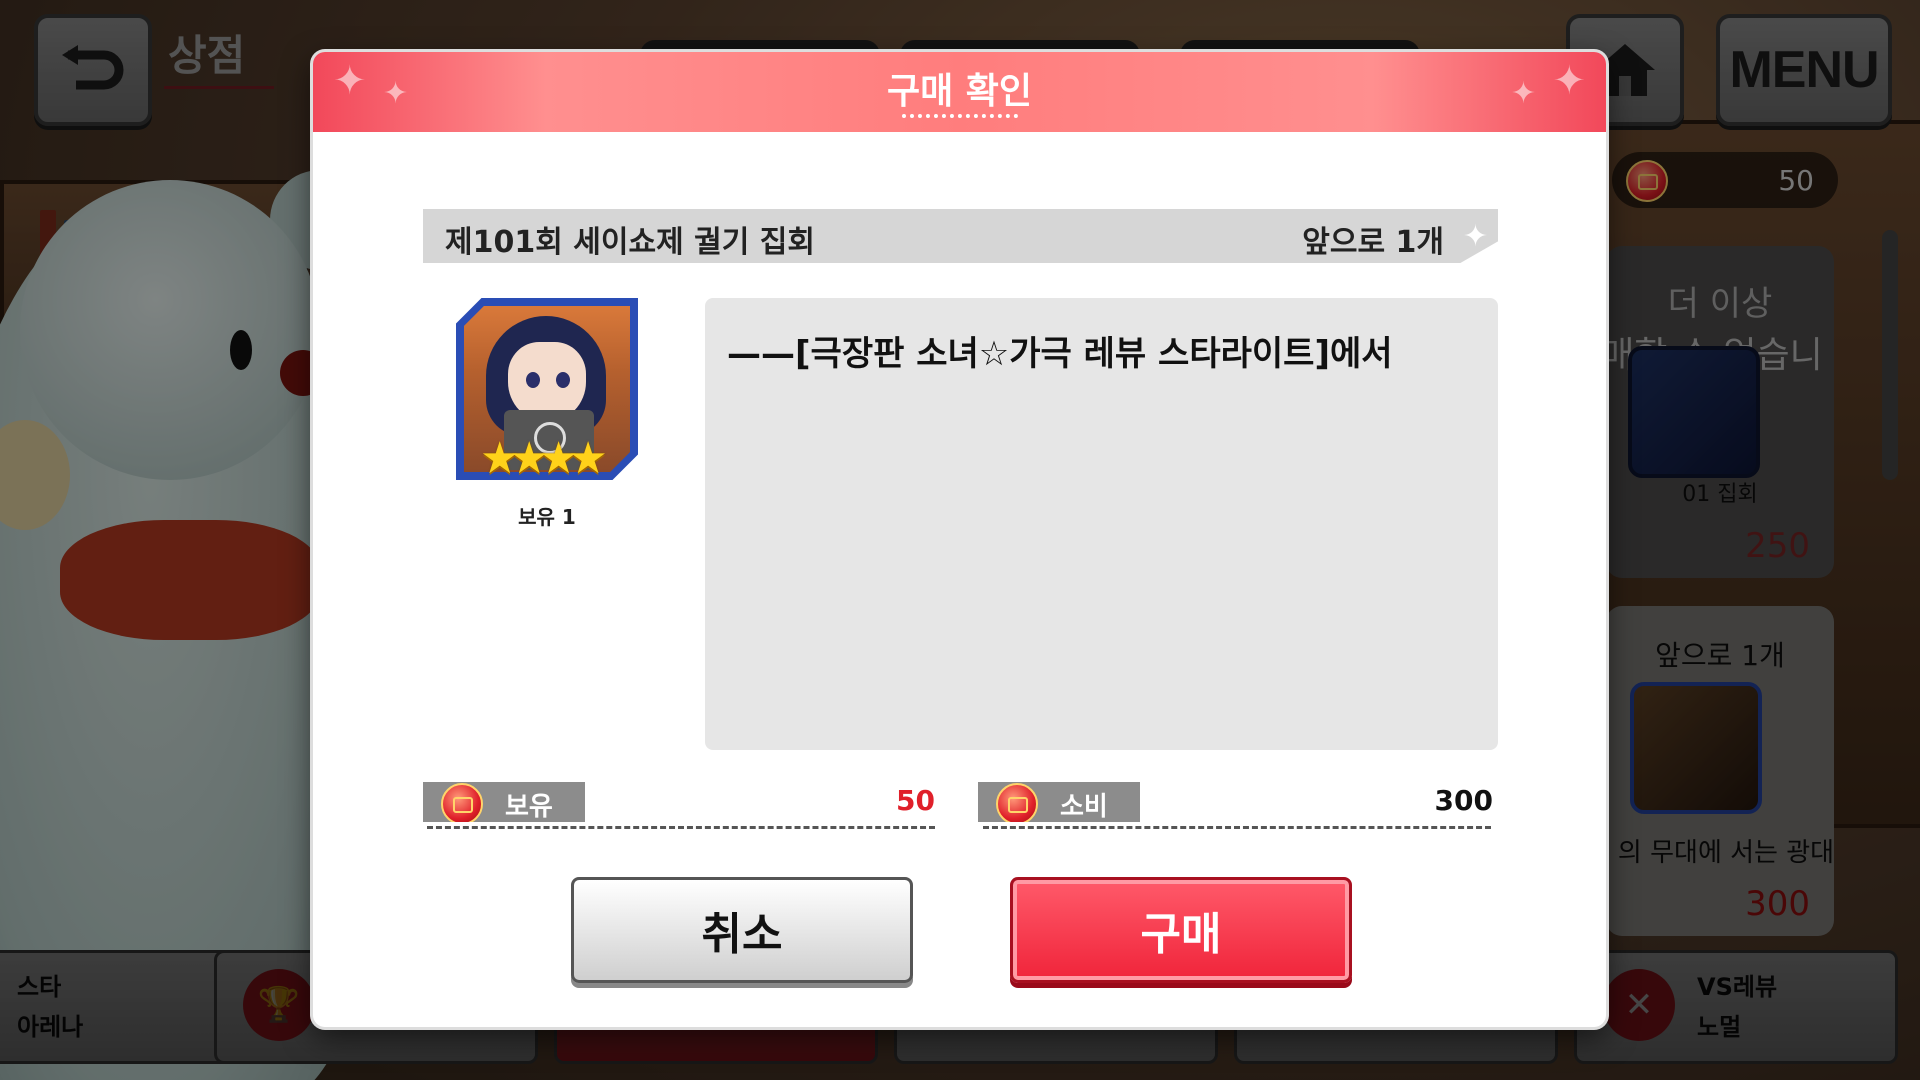 The image size is (1920, 1080). I want to click on owned-label-text: 보유, so click(529, 807).